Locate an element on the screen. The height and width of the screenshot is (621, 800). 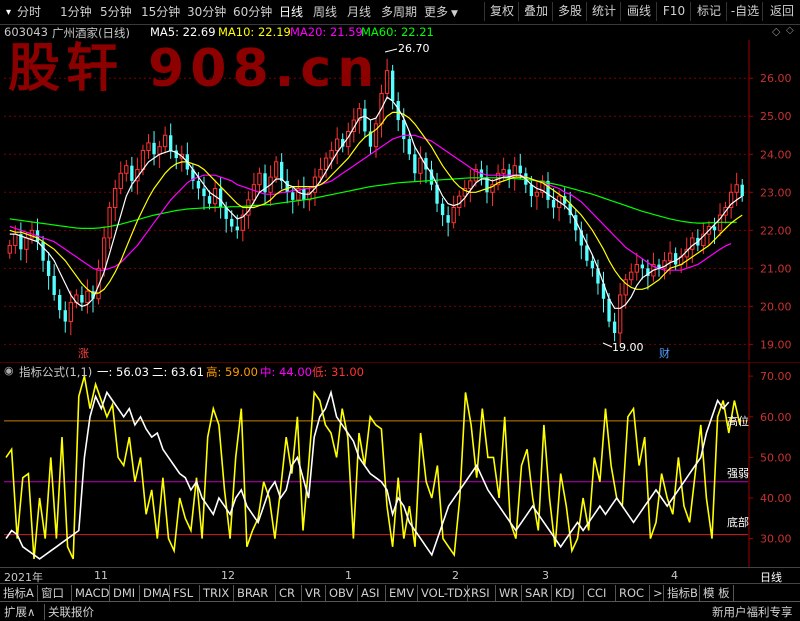
more-chevron-icon: ▼ is located at coordinates (454, 14).